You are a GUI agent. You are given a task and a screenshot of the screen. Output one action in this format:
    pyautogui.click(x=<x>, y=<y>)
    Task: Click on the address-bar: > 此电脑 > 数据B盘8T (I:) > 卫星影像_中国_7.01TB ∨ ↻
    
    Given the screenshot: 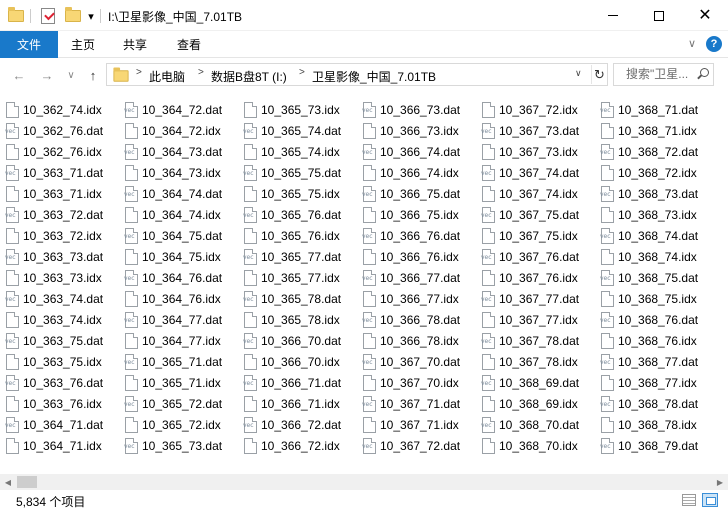 What is the action you would take?
    pyautogui.click(x=357, y=74)
    